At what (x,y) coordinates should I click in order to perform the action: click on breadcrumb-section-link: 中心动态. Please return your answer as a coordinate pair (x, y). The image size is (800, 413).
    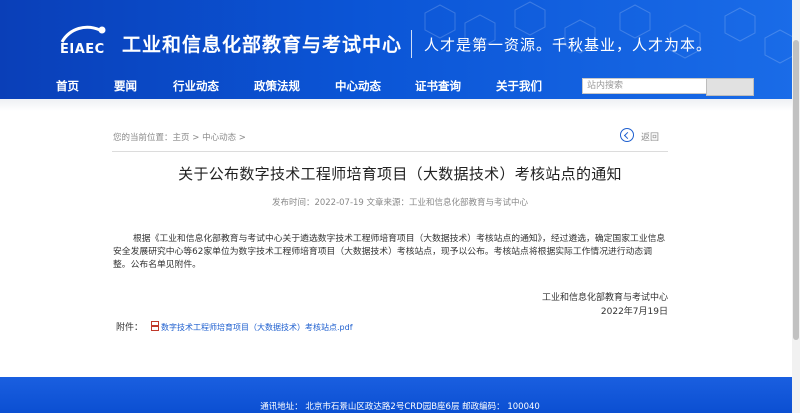
    Looking at the image, I should click on (219, 138).